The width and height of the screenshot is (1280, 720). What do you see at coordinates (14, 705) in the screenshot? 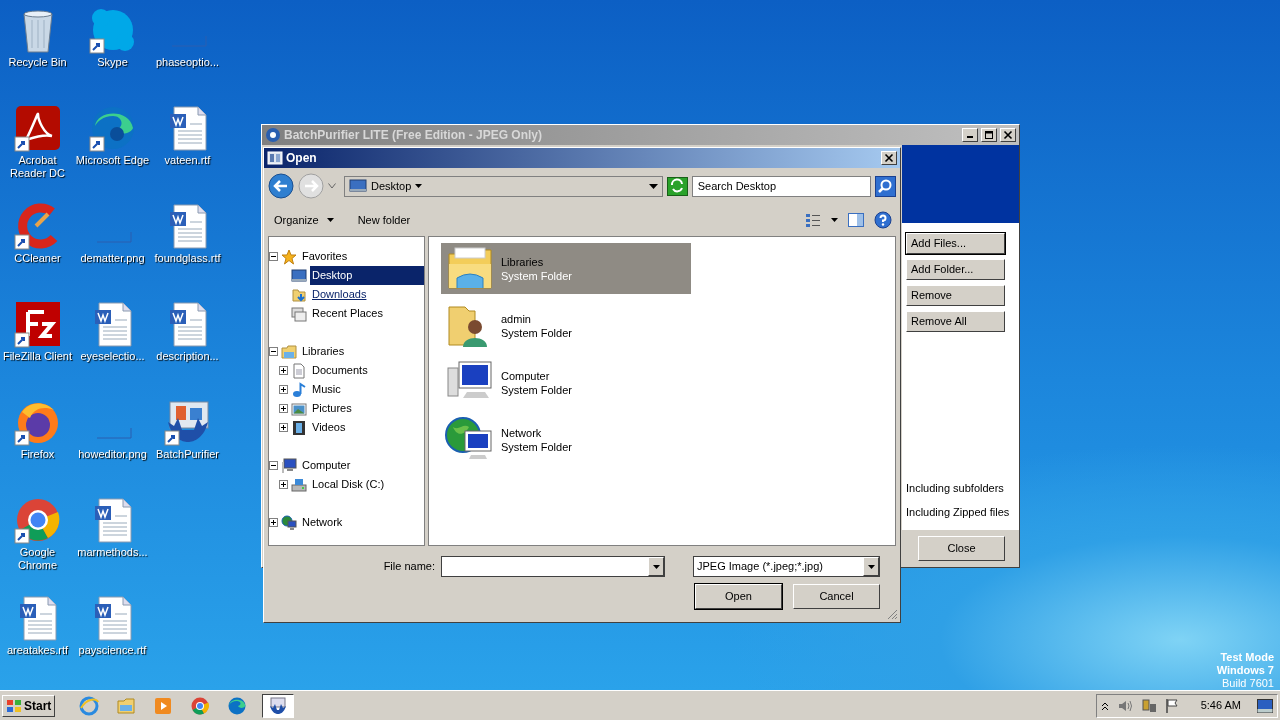
I see `start-icon` at bounding box center [14, 705].